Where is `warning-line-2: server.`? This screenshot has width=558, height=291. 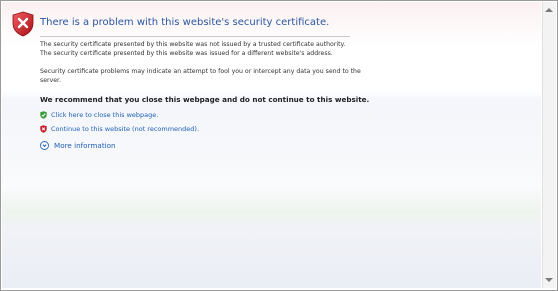
warning-line-2: server. is located at coordinates (50, 80).